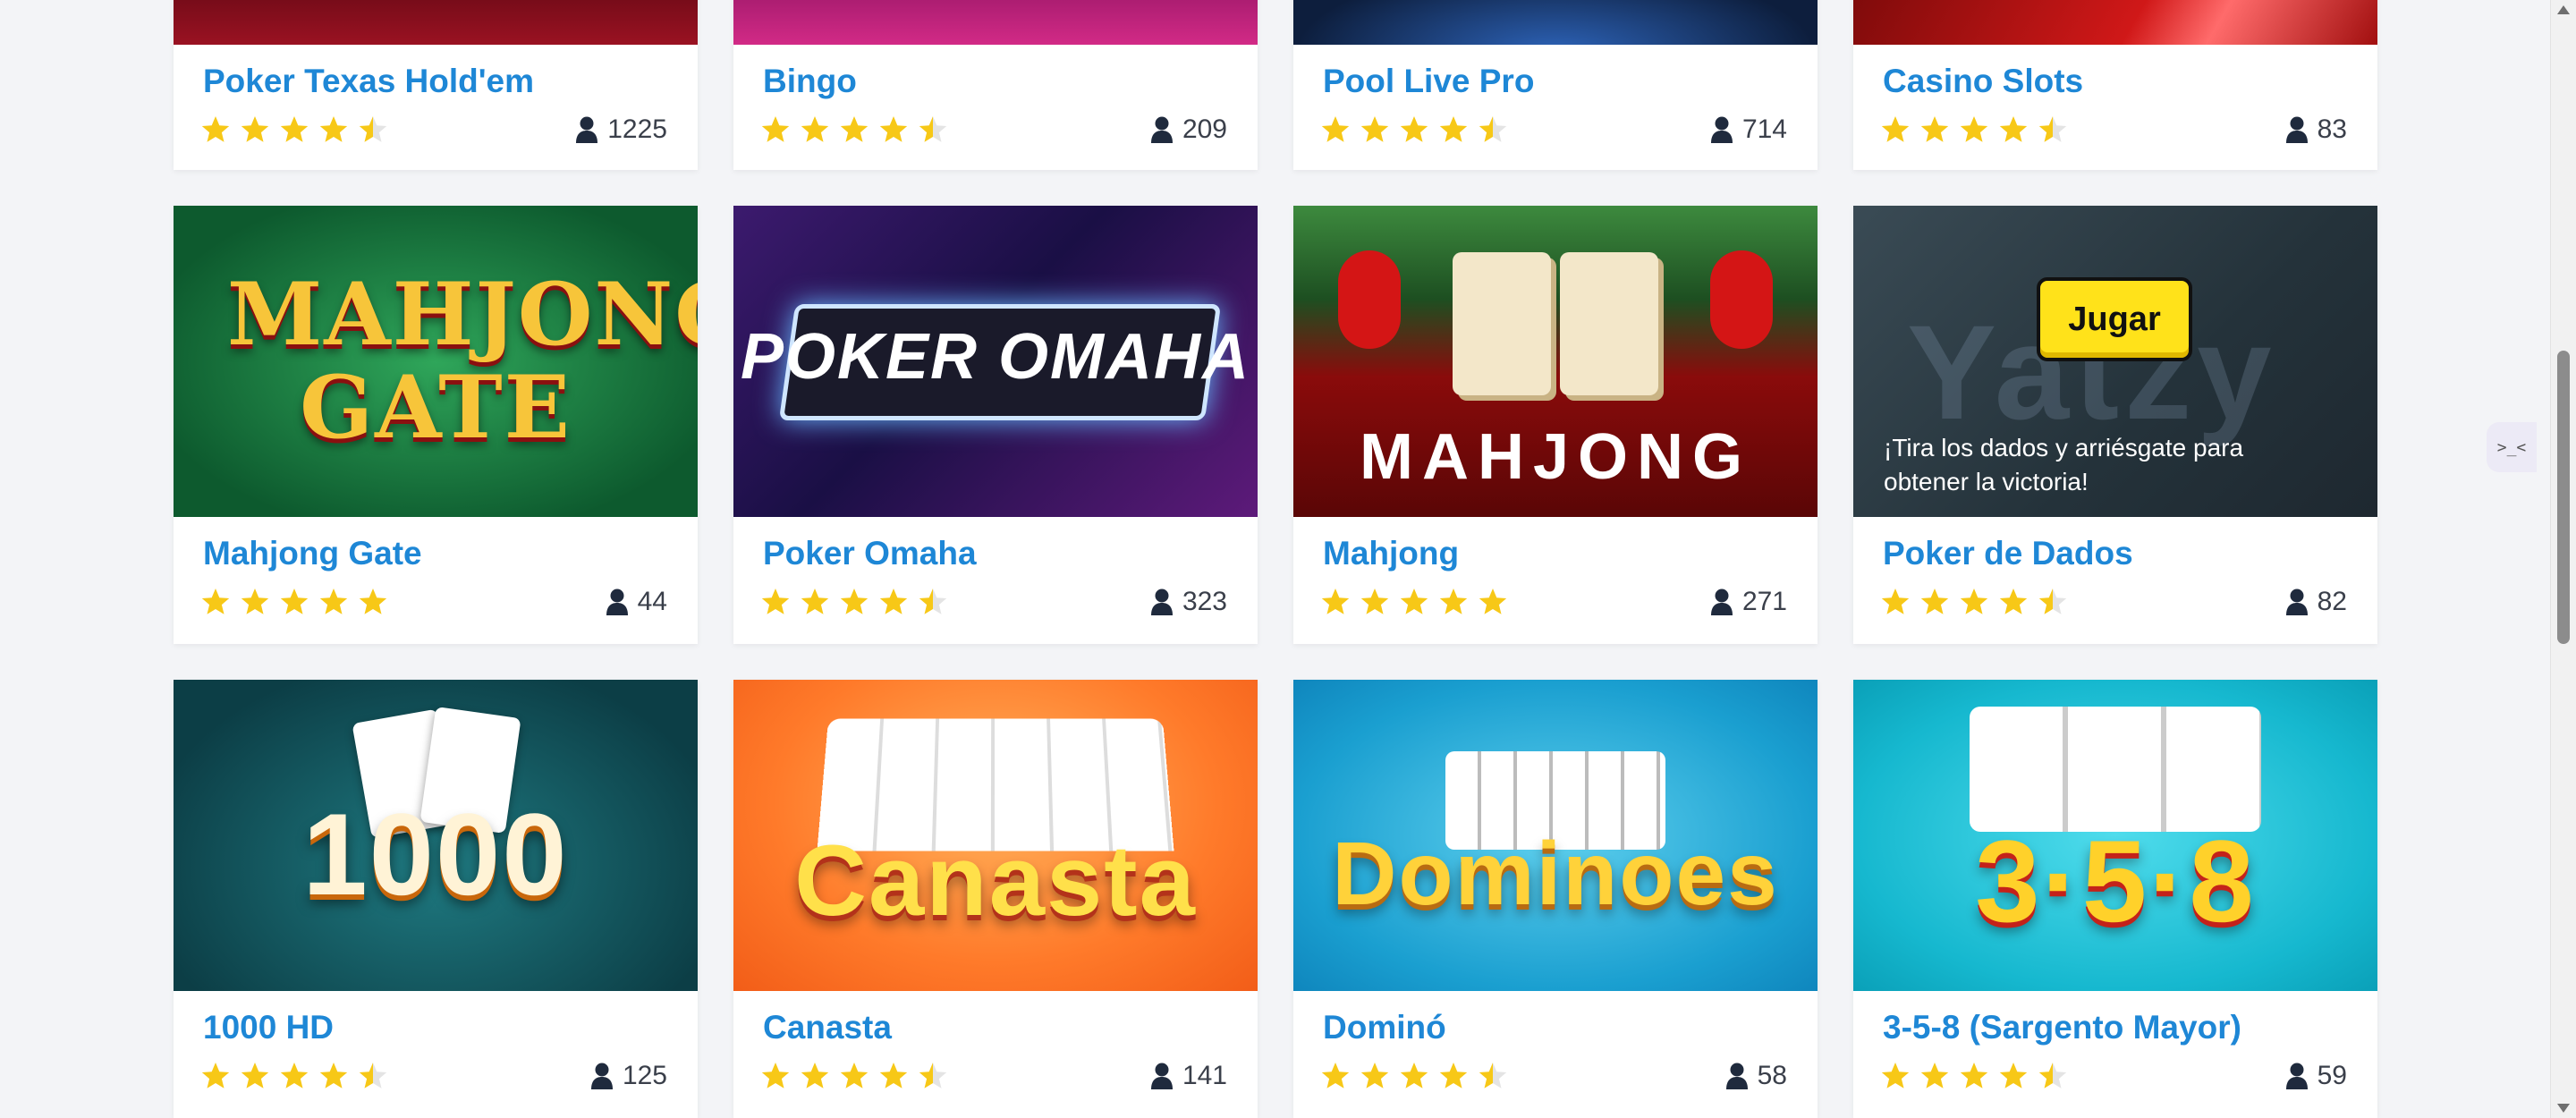  Describe the element at coordinates (2316, 1076) in the screenshot. I see `player-count: 59` at that location.